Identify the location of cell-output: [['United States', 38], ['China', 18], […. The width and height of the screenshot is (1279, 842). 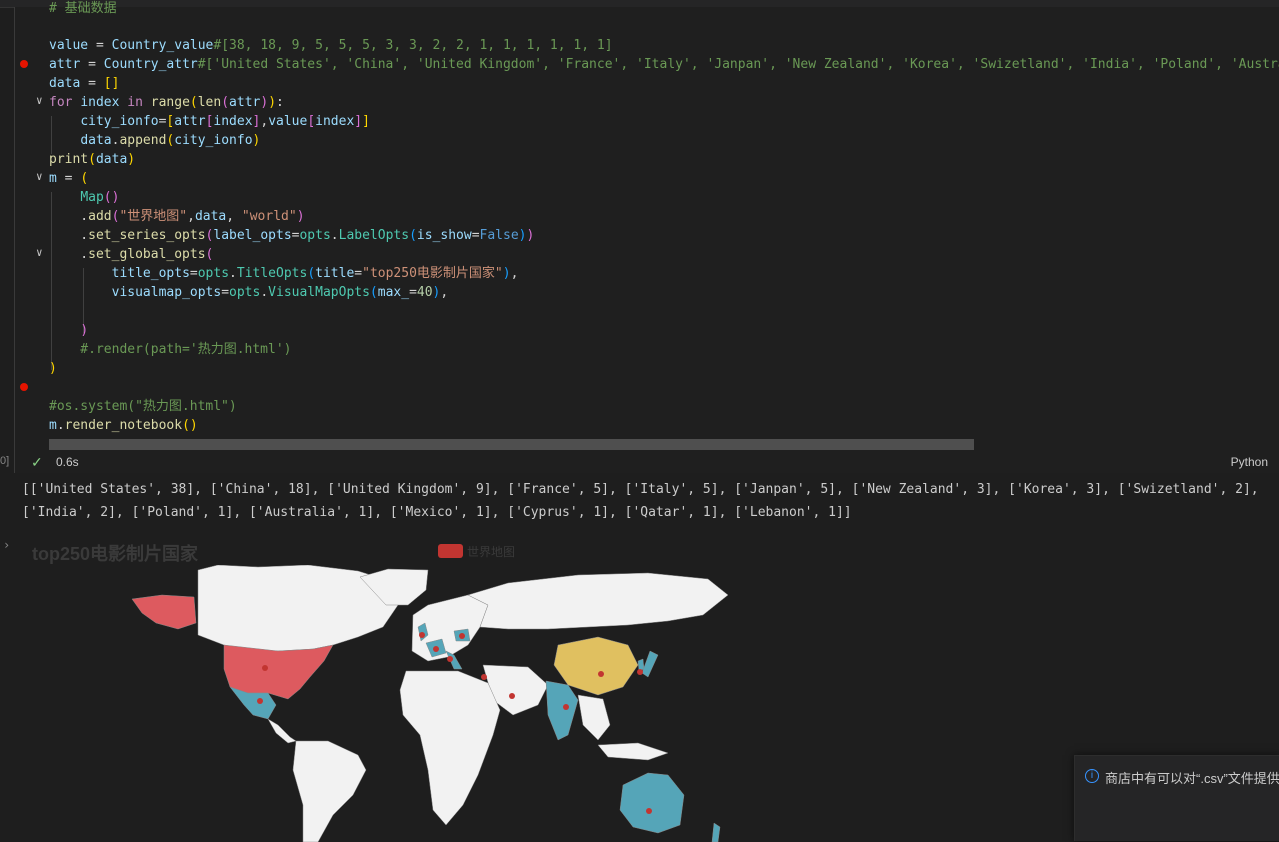
(644, 501).